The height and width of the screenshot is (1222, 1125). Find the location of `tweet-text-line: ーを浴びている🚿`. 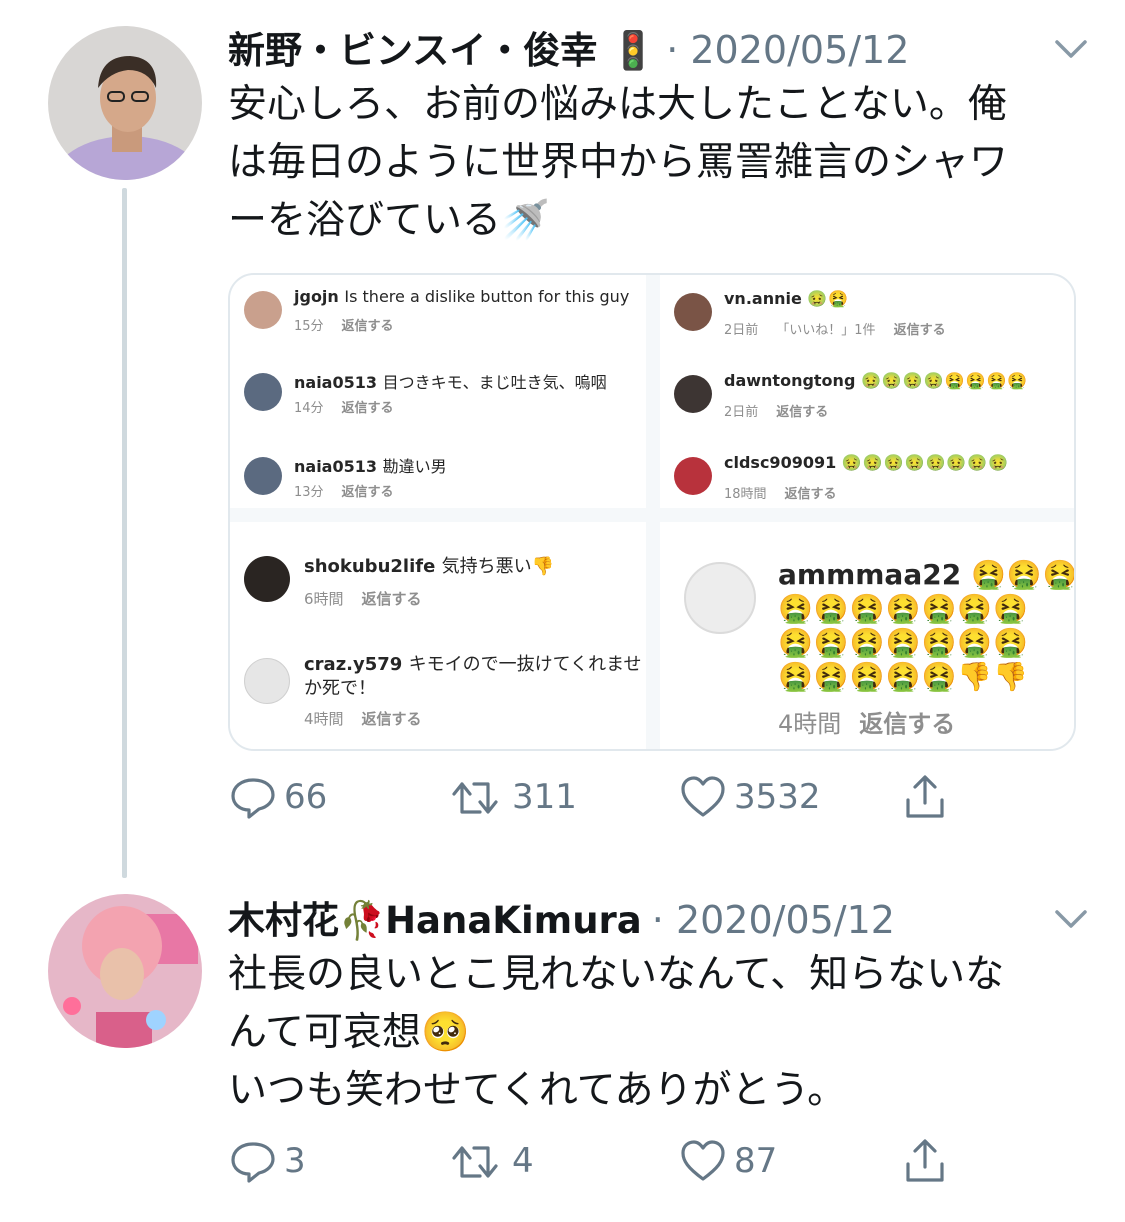

tweet-text-line: ーを浴びている🚿 is located at coordinates (389, 220).